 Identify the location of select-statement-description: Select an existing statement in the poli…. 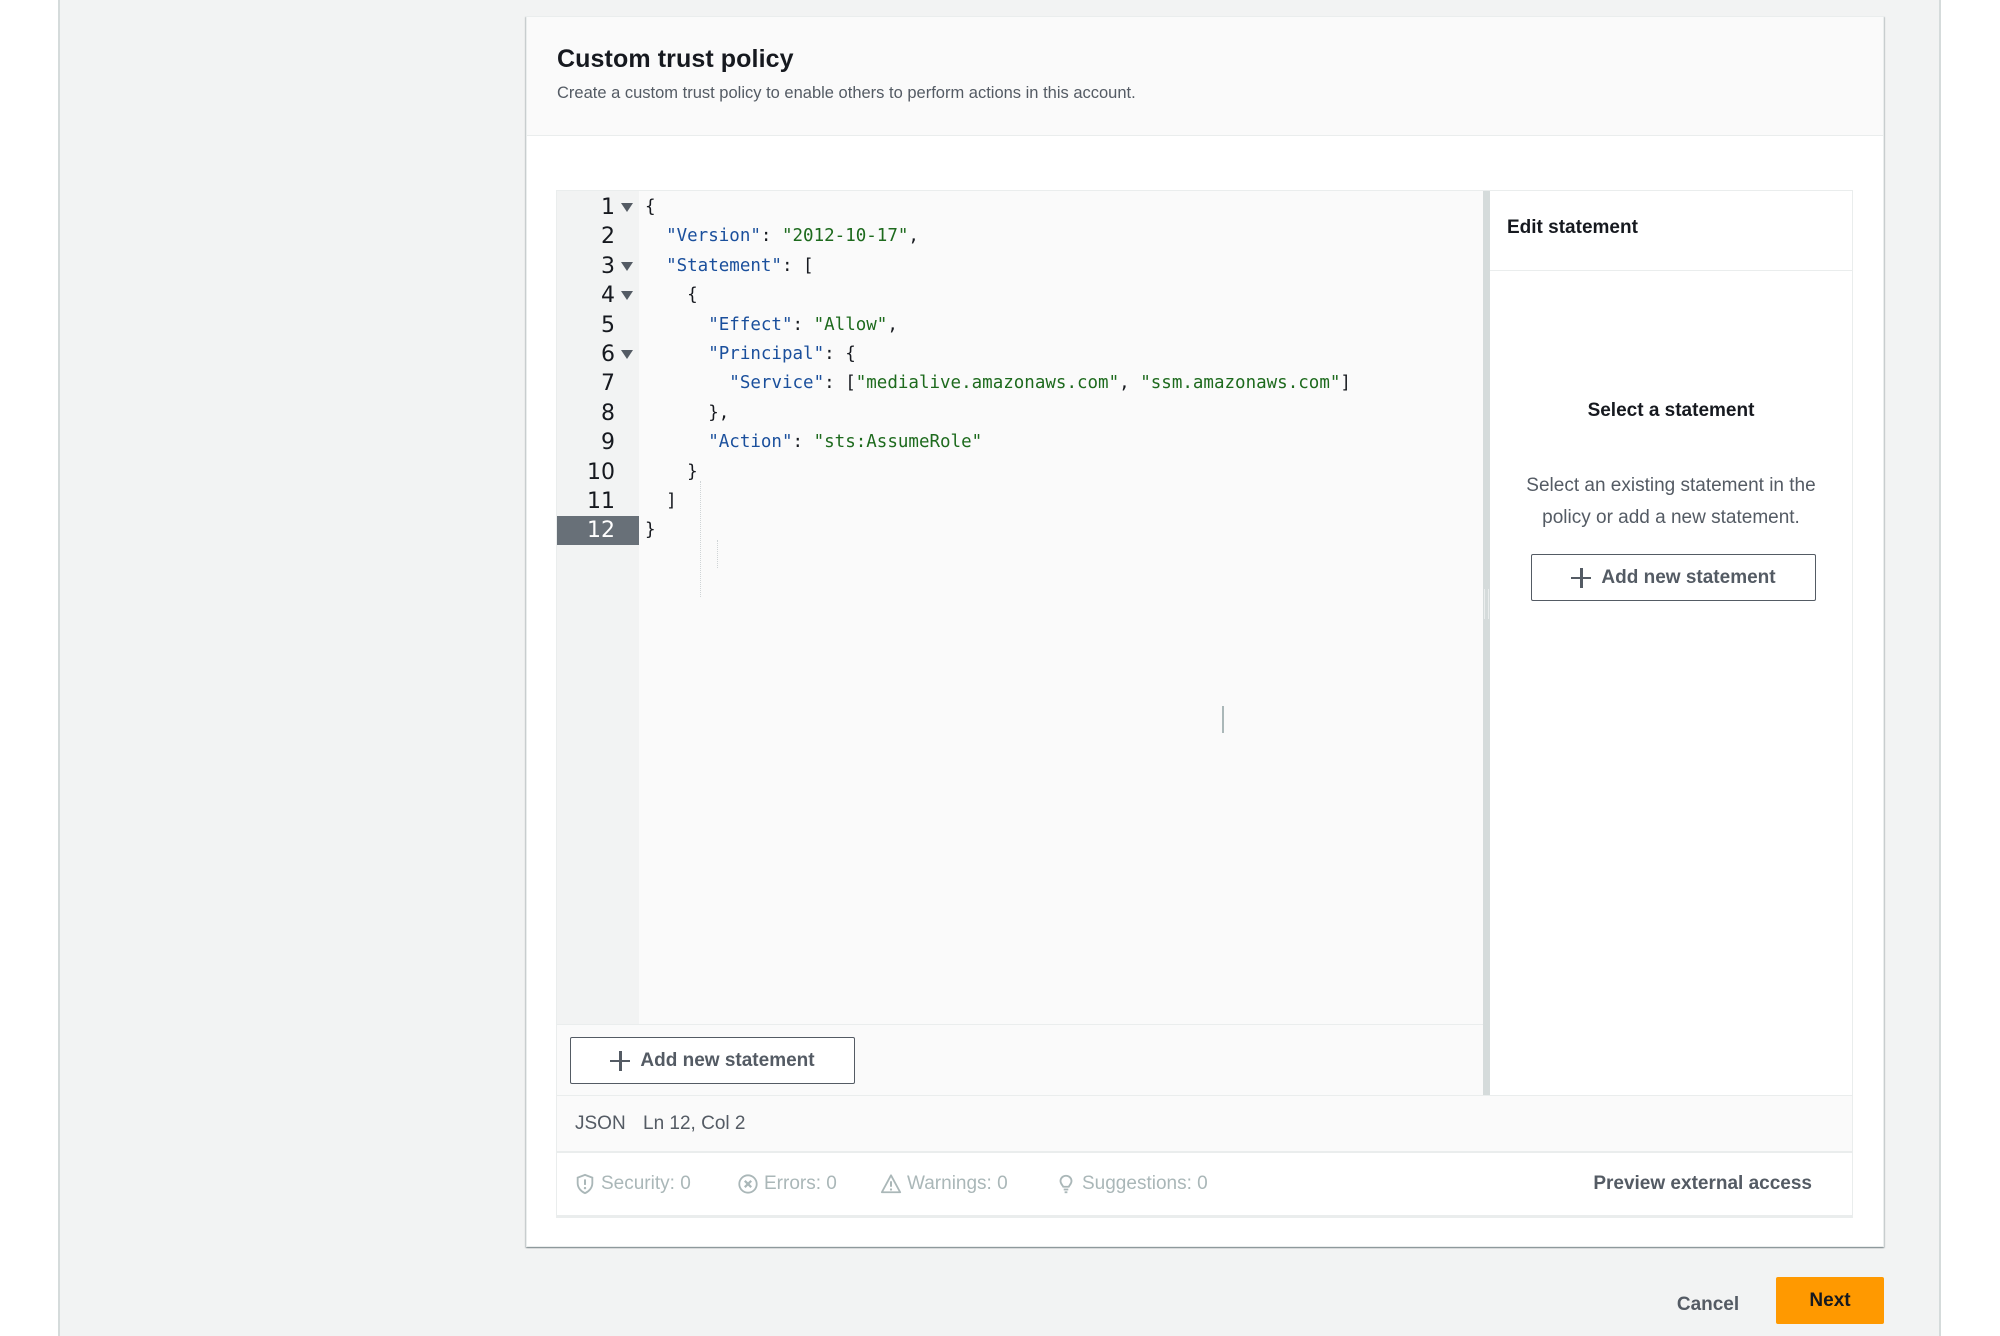
(1671, 501).